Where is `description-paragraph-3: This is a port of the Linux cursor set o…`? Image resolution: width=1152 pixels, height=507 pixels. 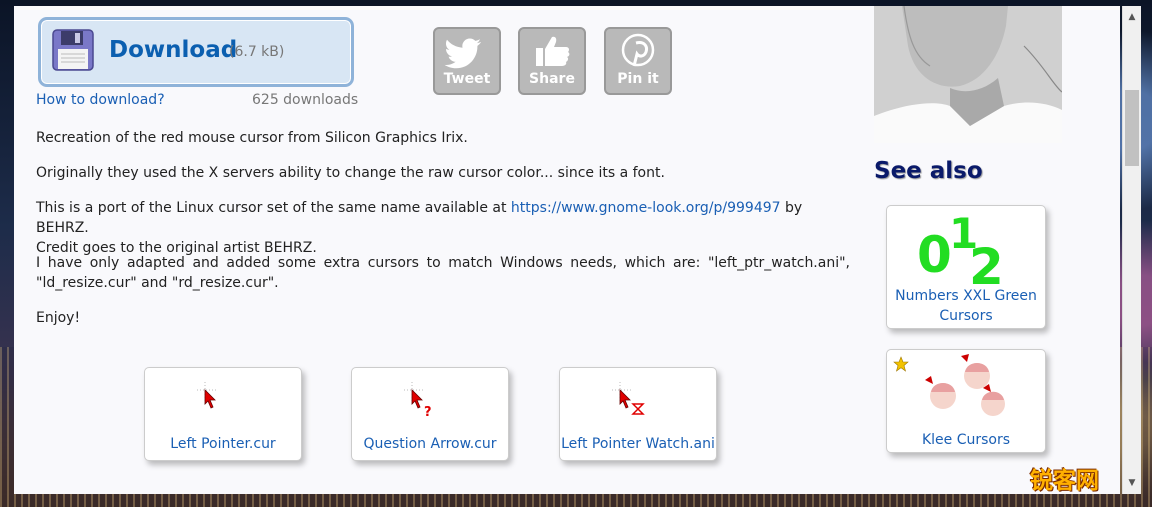
description-paragraph-3: This is a port of the Linux cursor set o… is located at coordinates (443, 228).